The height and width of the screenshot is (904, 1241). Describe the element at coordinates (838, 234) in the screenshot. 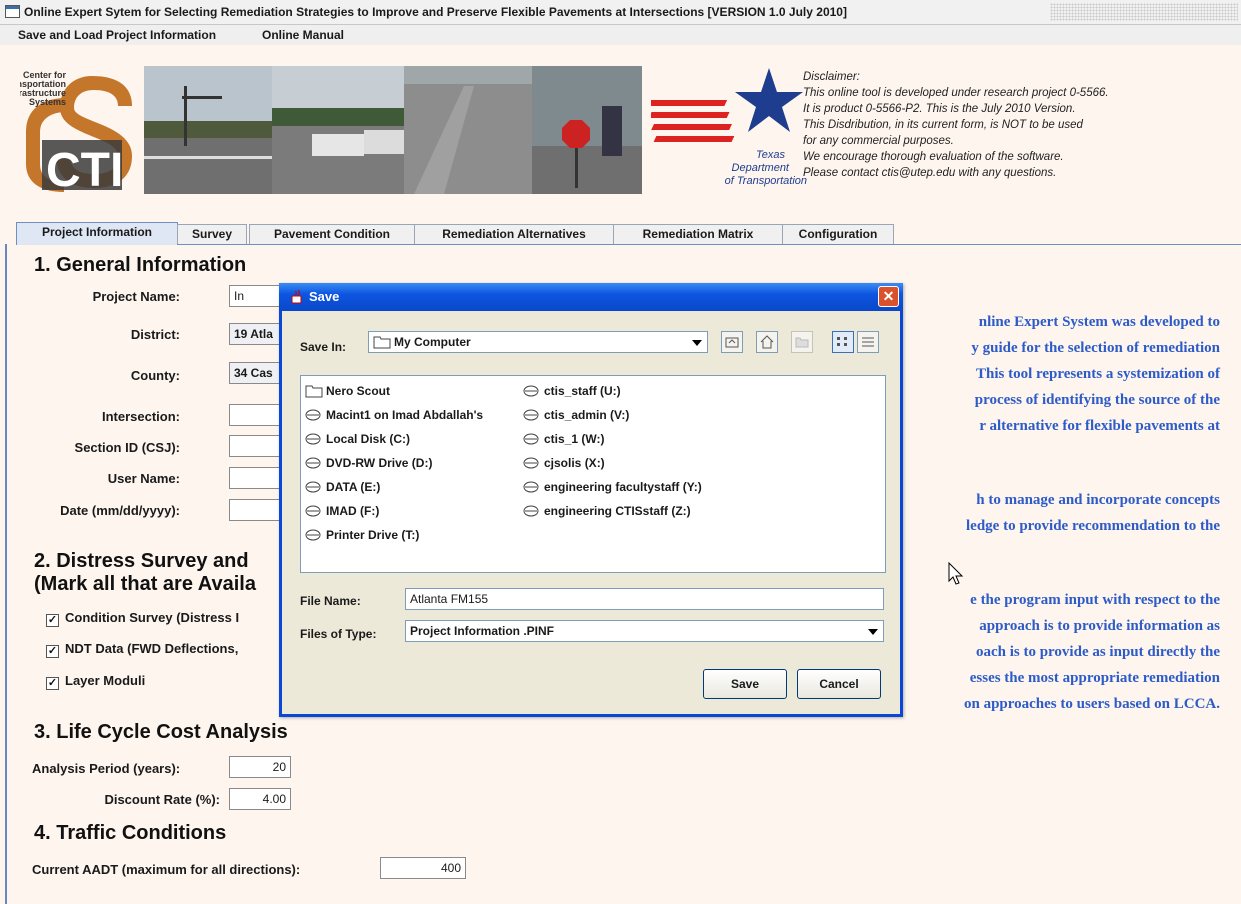

I see `tab-configuration: Configuration` at that location.